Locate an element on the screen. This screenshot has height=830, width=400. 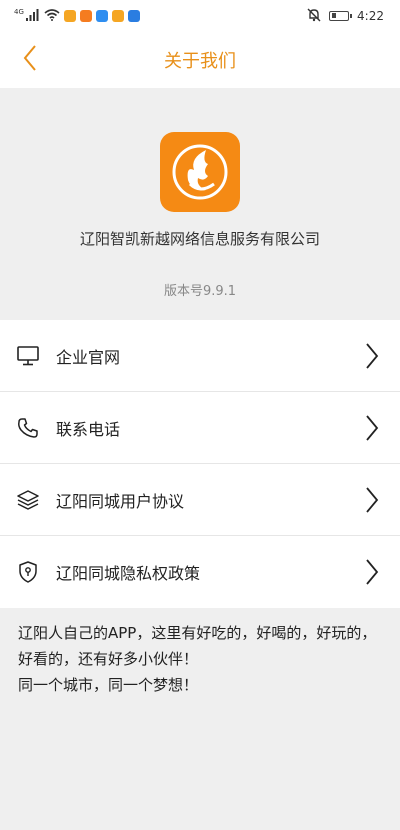
chevron-left-icon is located at coordinates (30, 60).